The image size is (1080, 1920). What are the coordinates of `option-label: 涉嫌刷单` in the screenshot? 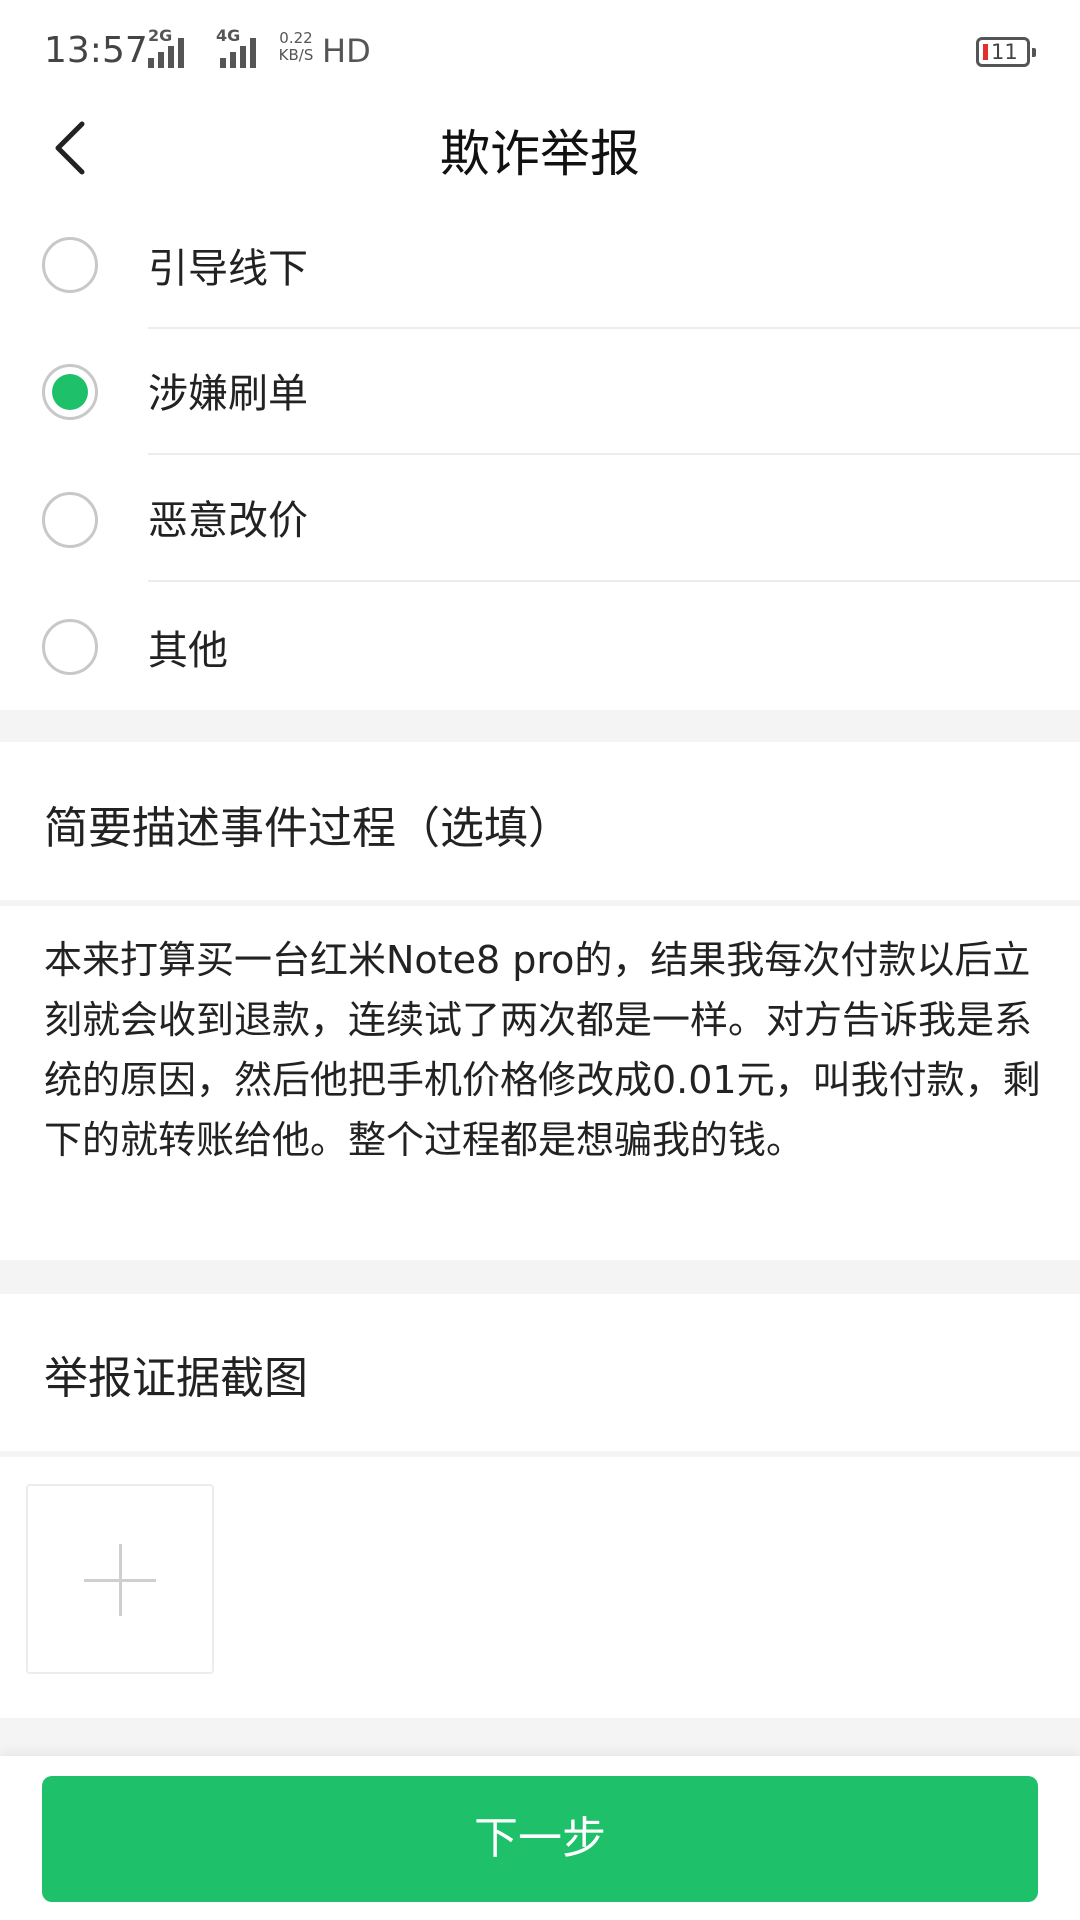 It's located at (228, 394).